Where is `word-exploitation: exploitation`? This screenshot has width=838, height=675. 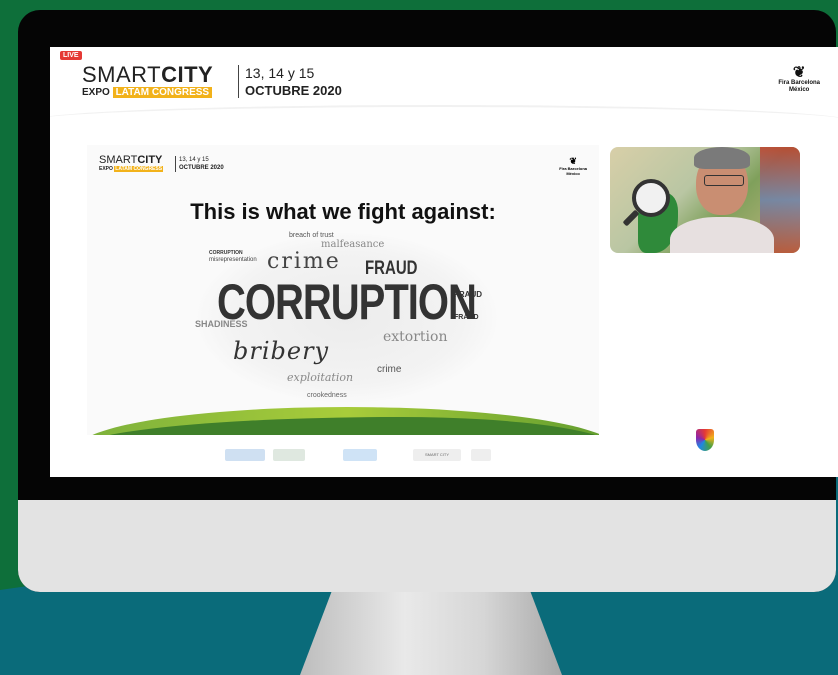
word-exploitation: exploitation is located at coordinates (320, 377).